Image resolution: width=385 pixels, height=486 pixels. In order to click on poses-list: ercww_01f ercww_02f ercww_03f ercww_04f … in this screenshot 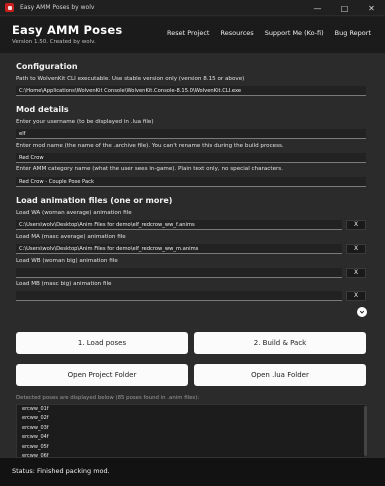, I will do `click(191, 431)`.